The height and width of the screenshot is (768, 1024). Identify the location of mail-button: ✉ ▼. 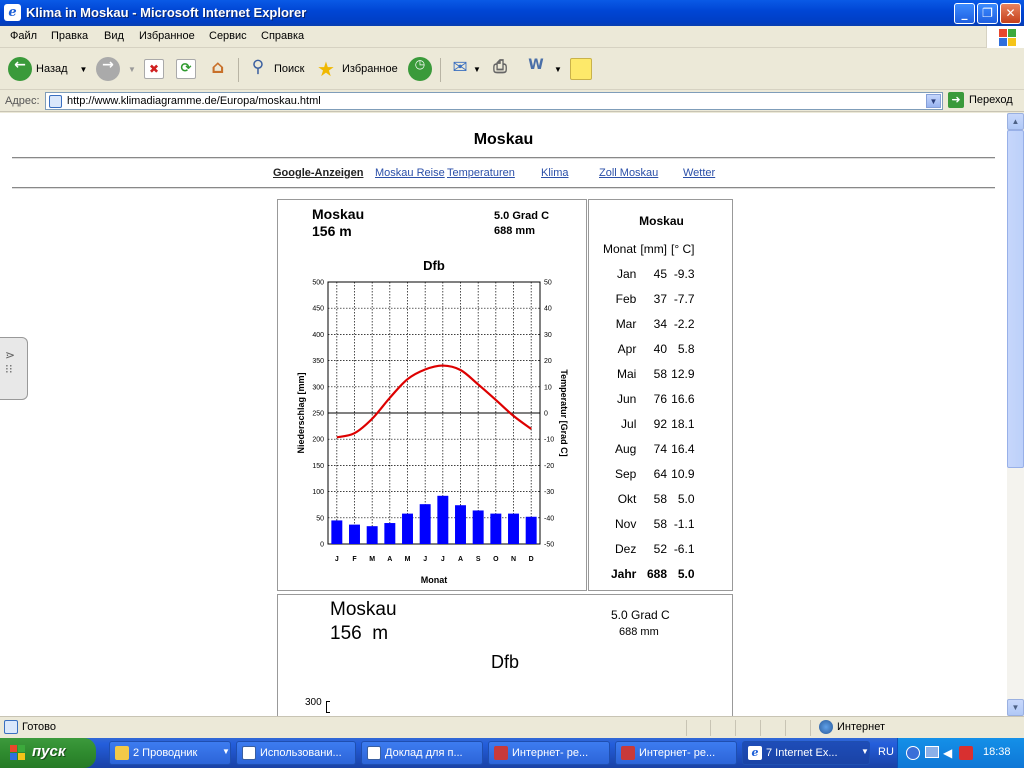
(464, 69).